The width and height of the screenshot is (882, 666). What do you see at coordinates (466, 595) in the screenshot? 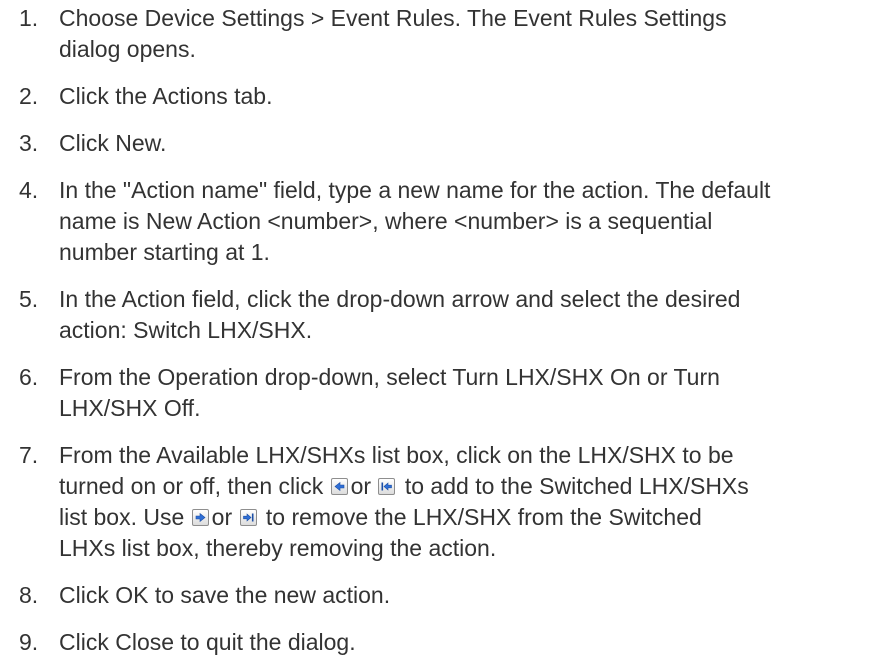
I see `step-text: Click OK to save the new action.` at bounding box center [466, 595].